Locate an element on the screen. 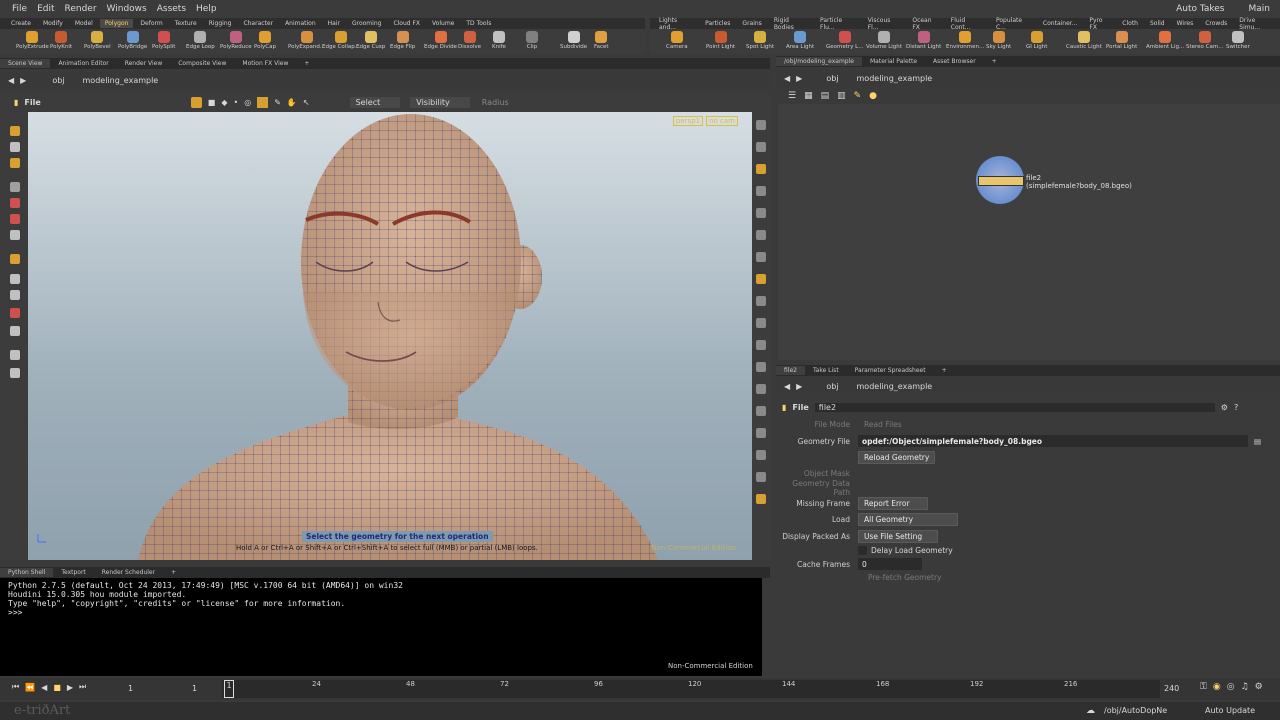 The width and height of the screenshot is (1280, 720). tab-asset-browser: Asset Browser is located at coordinates (954, 61).